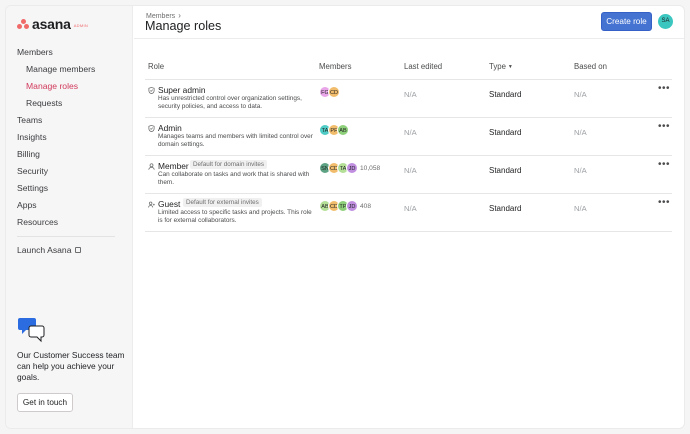 The height and width of the screenshot is (434, 690). I want to click on default-tag: Default for domain invites, so click(229, 164).